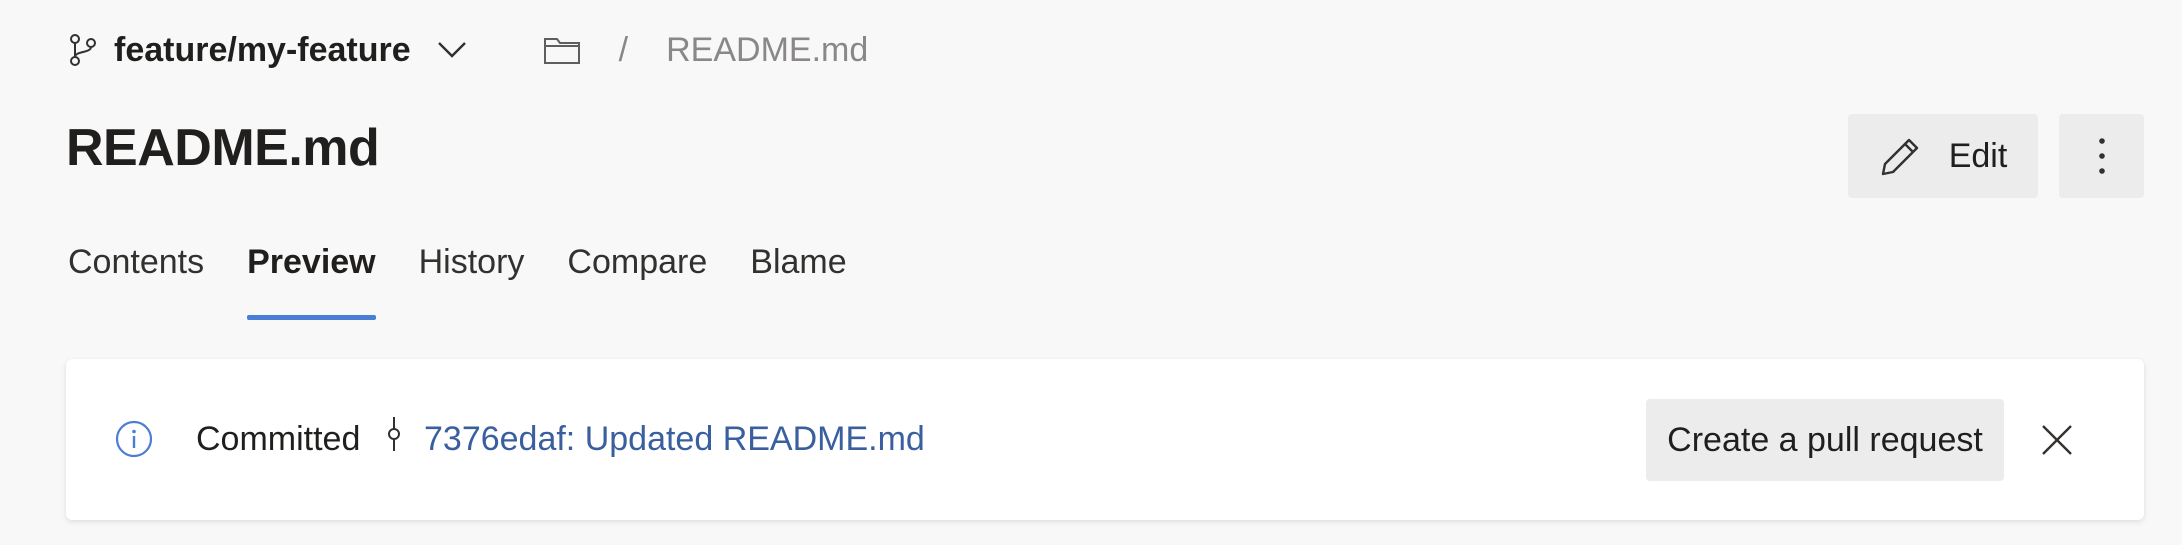 The width and height of the screenshot is (2182, 545). I want to click on more-actions-button, so click(2101, 156).